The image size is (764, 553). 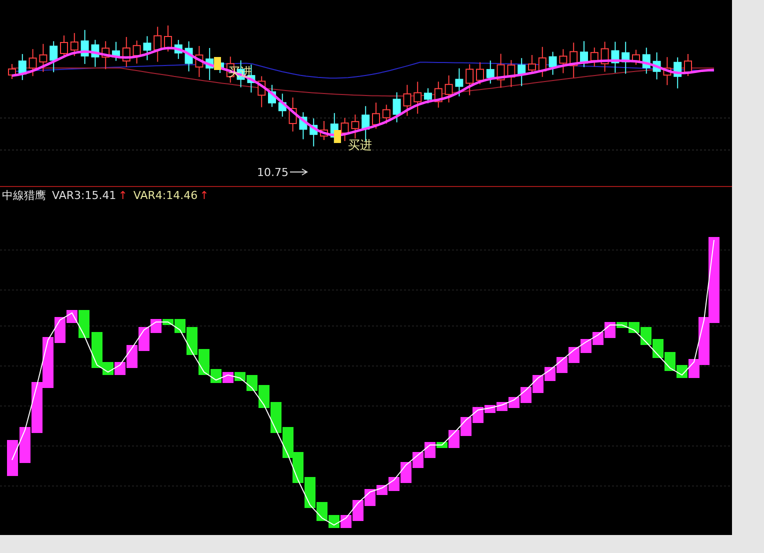 I want to click on indicator-title: 中線猎鹰, so click(x=24, y=195).